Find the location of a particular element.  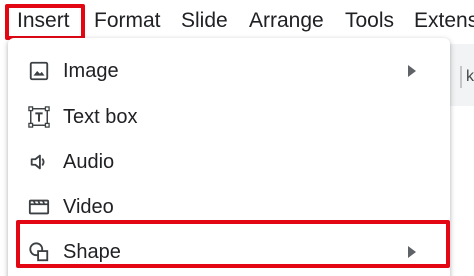

image-icon is located at coordinates (39, 71).